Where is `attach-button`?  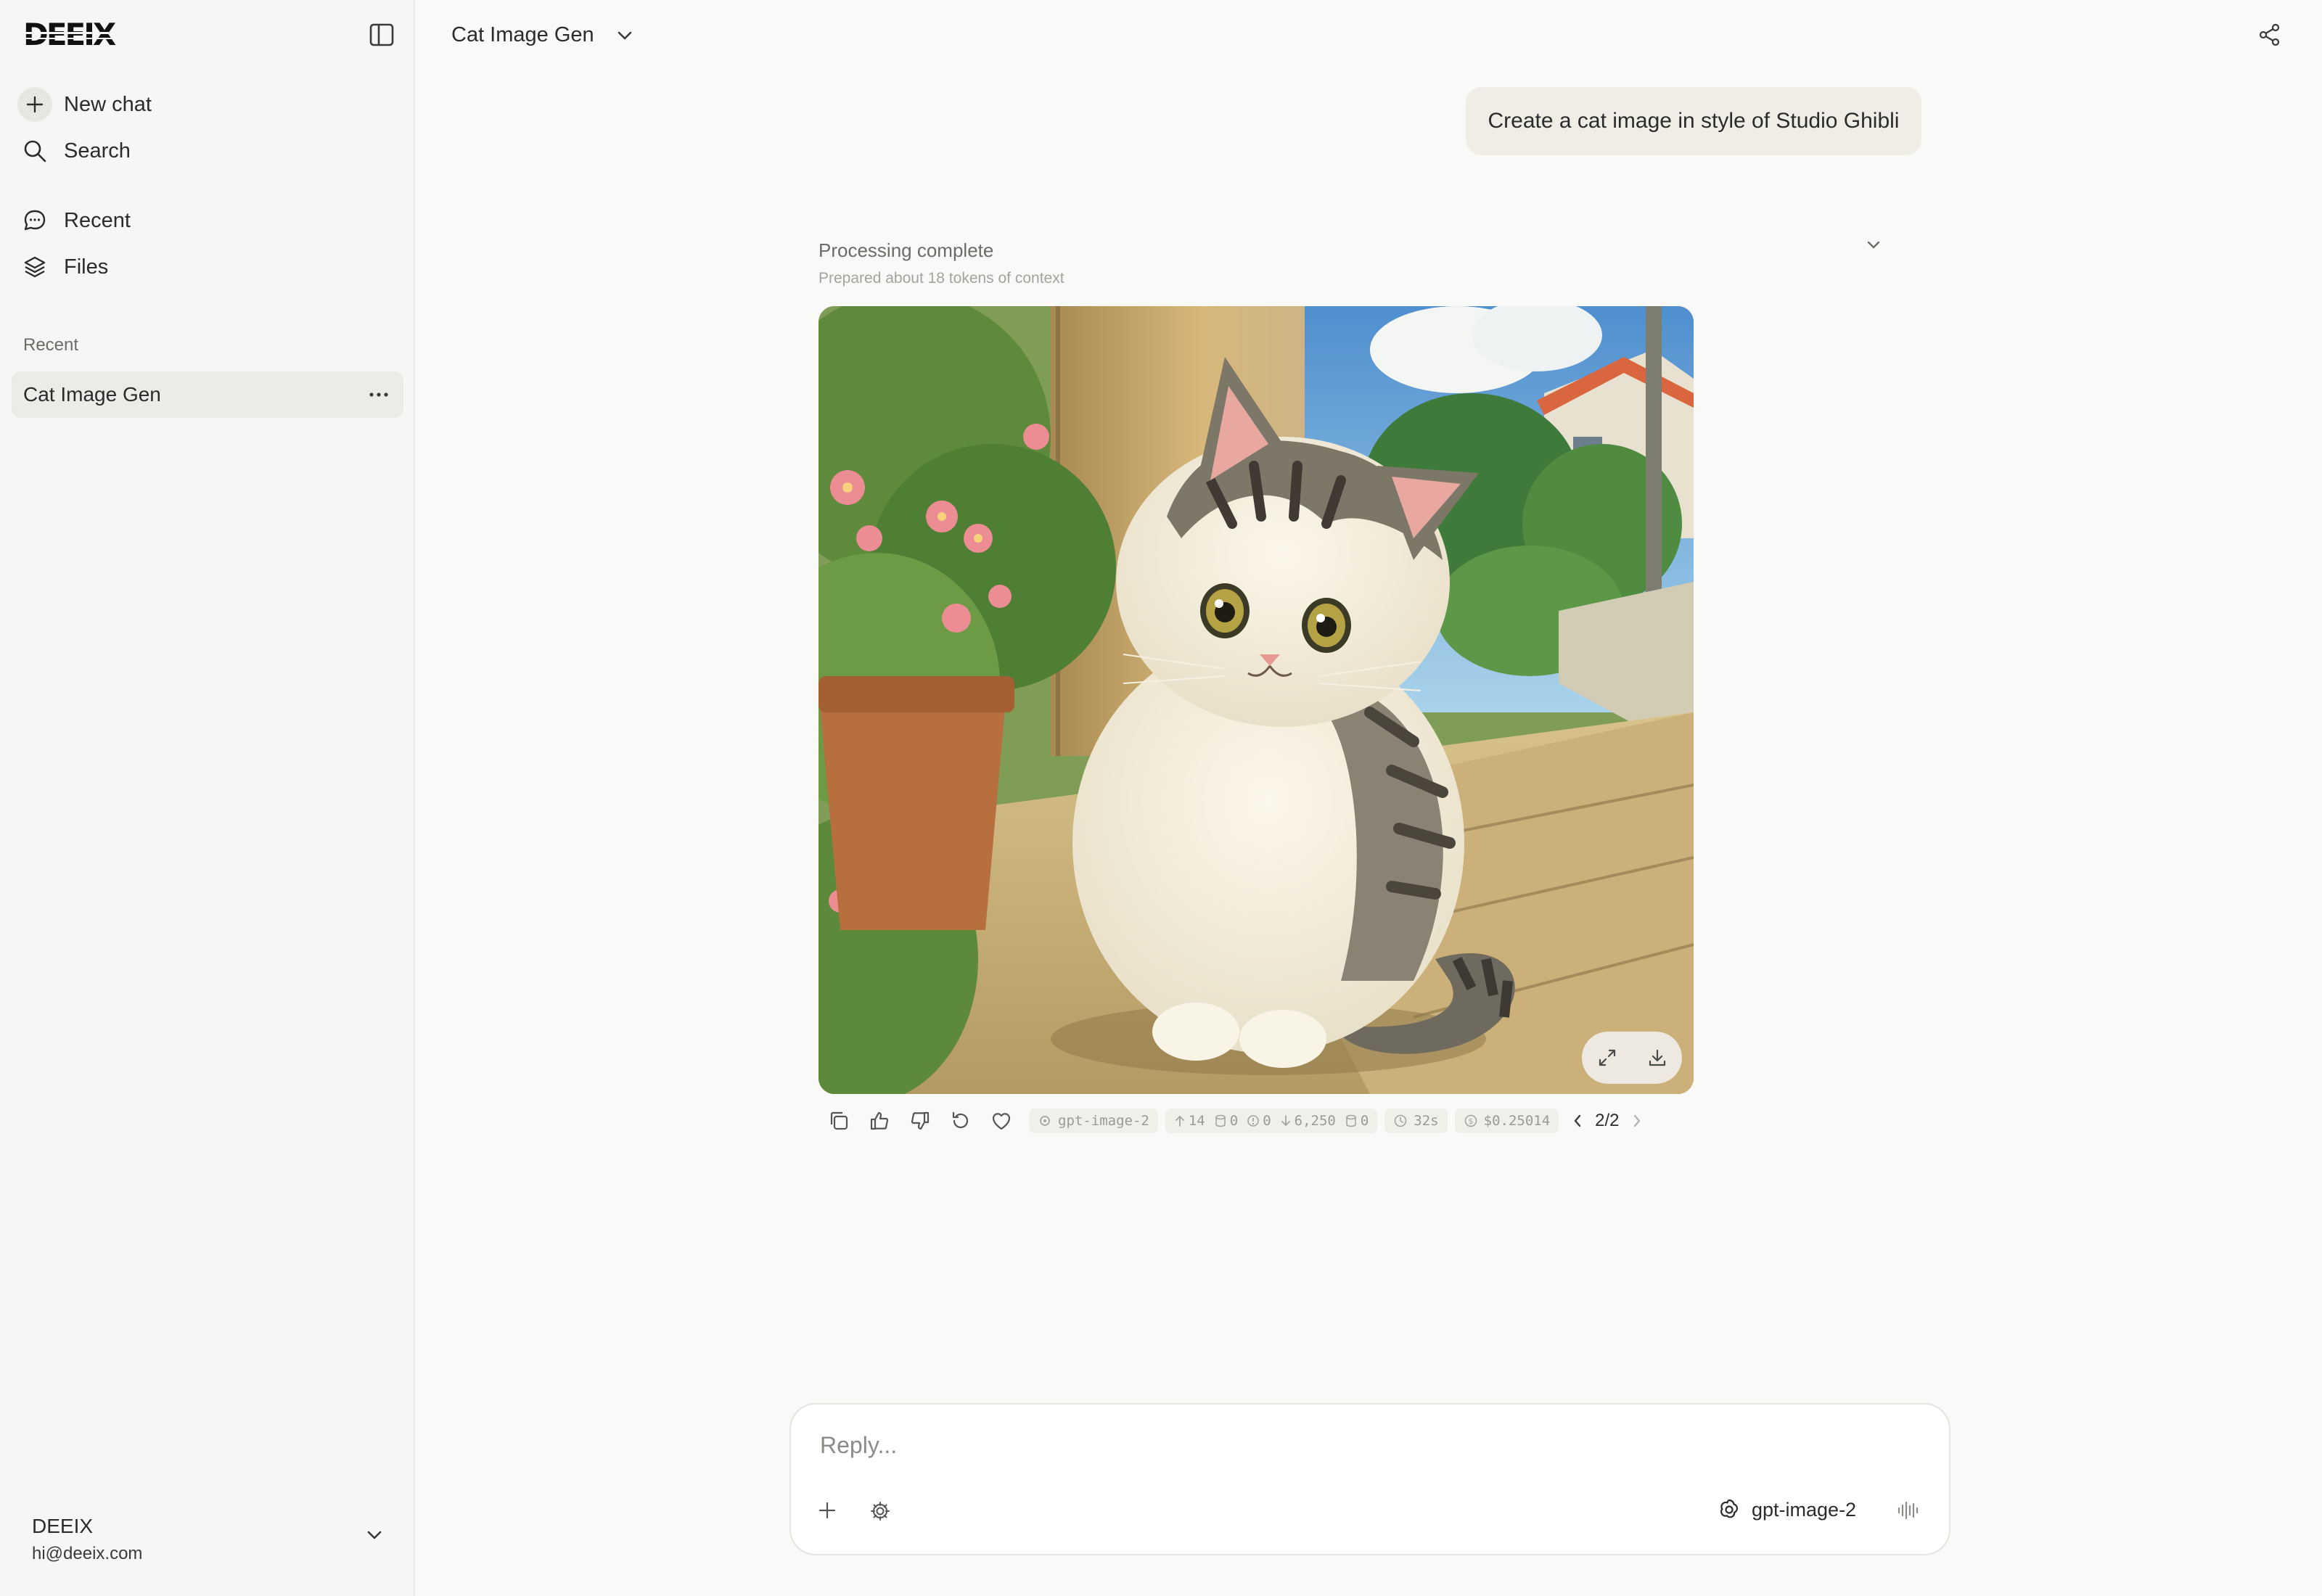 attach-button is located at coordinates (827, 1511).